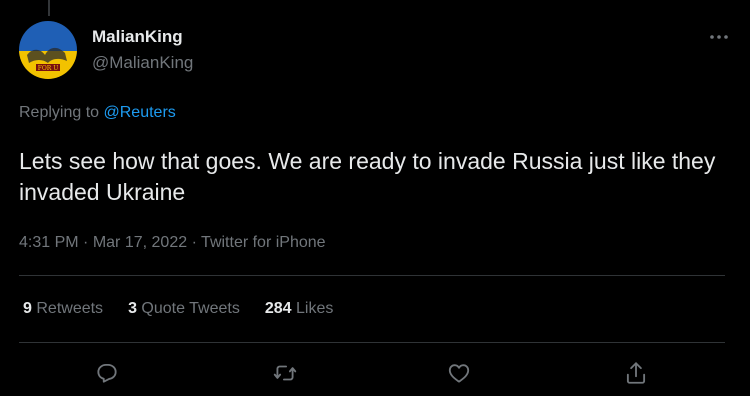 This screenshot has height=396, width=750. I want to click on author-display-name: MalianKing, so click(137, 37).